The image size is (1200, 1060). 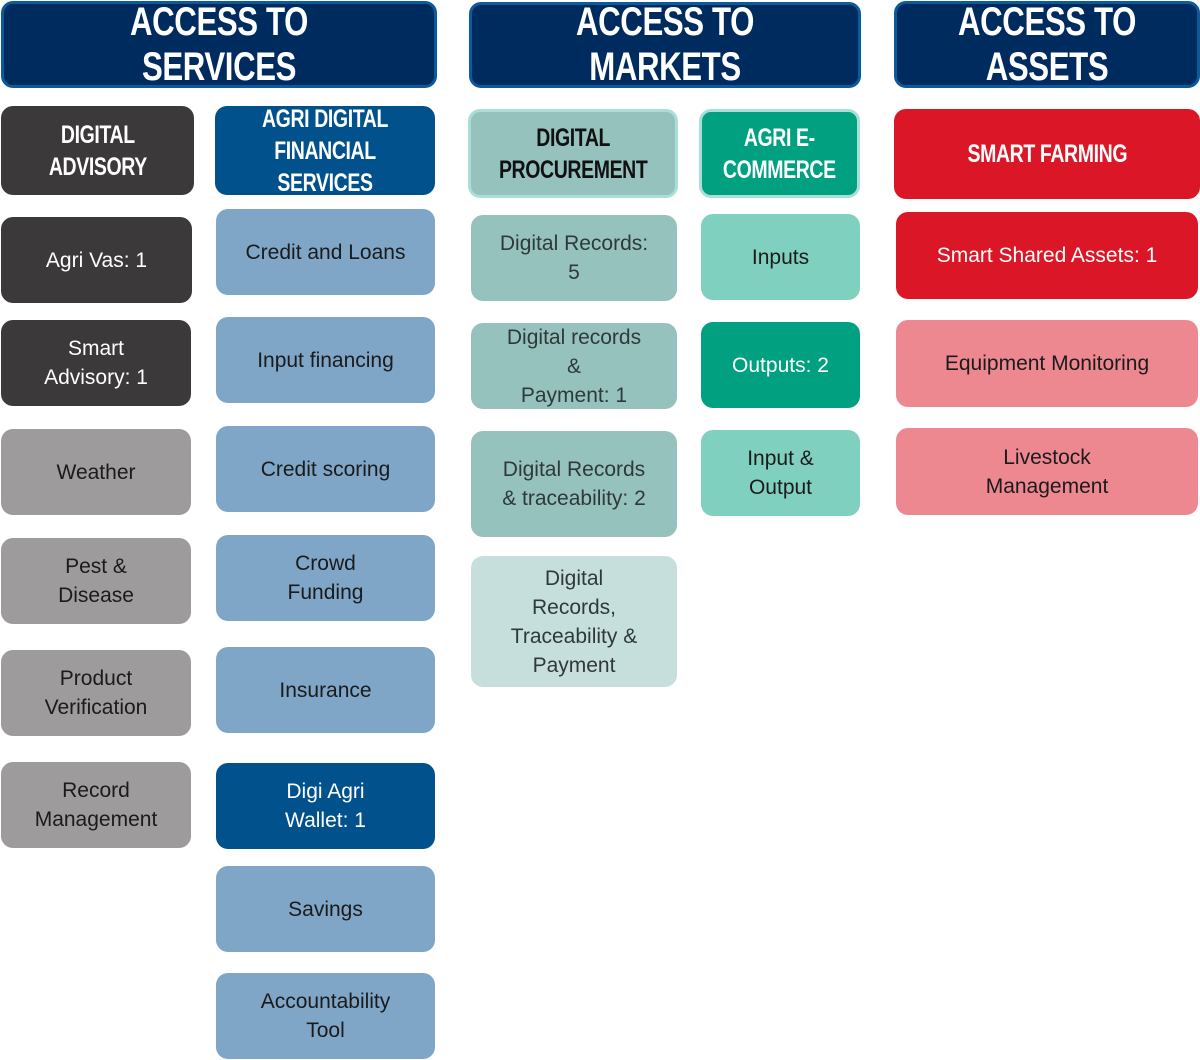 I want to click on group-smart-farming: SMART FARMING, so click(x=1047, y=154).